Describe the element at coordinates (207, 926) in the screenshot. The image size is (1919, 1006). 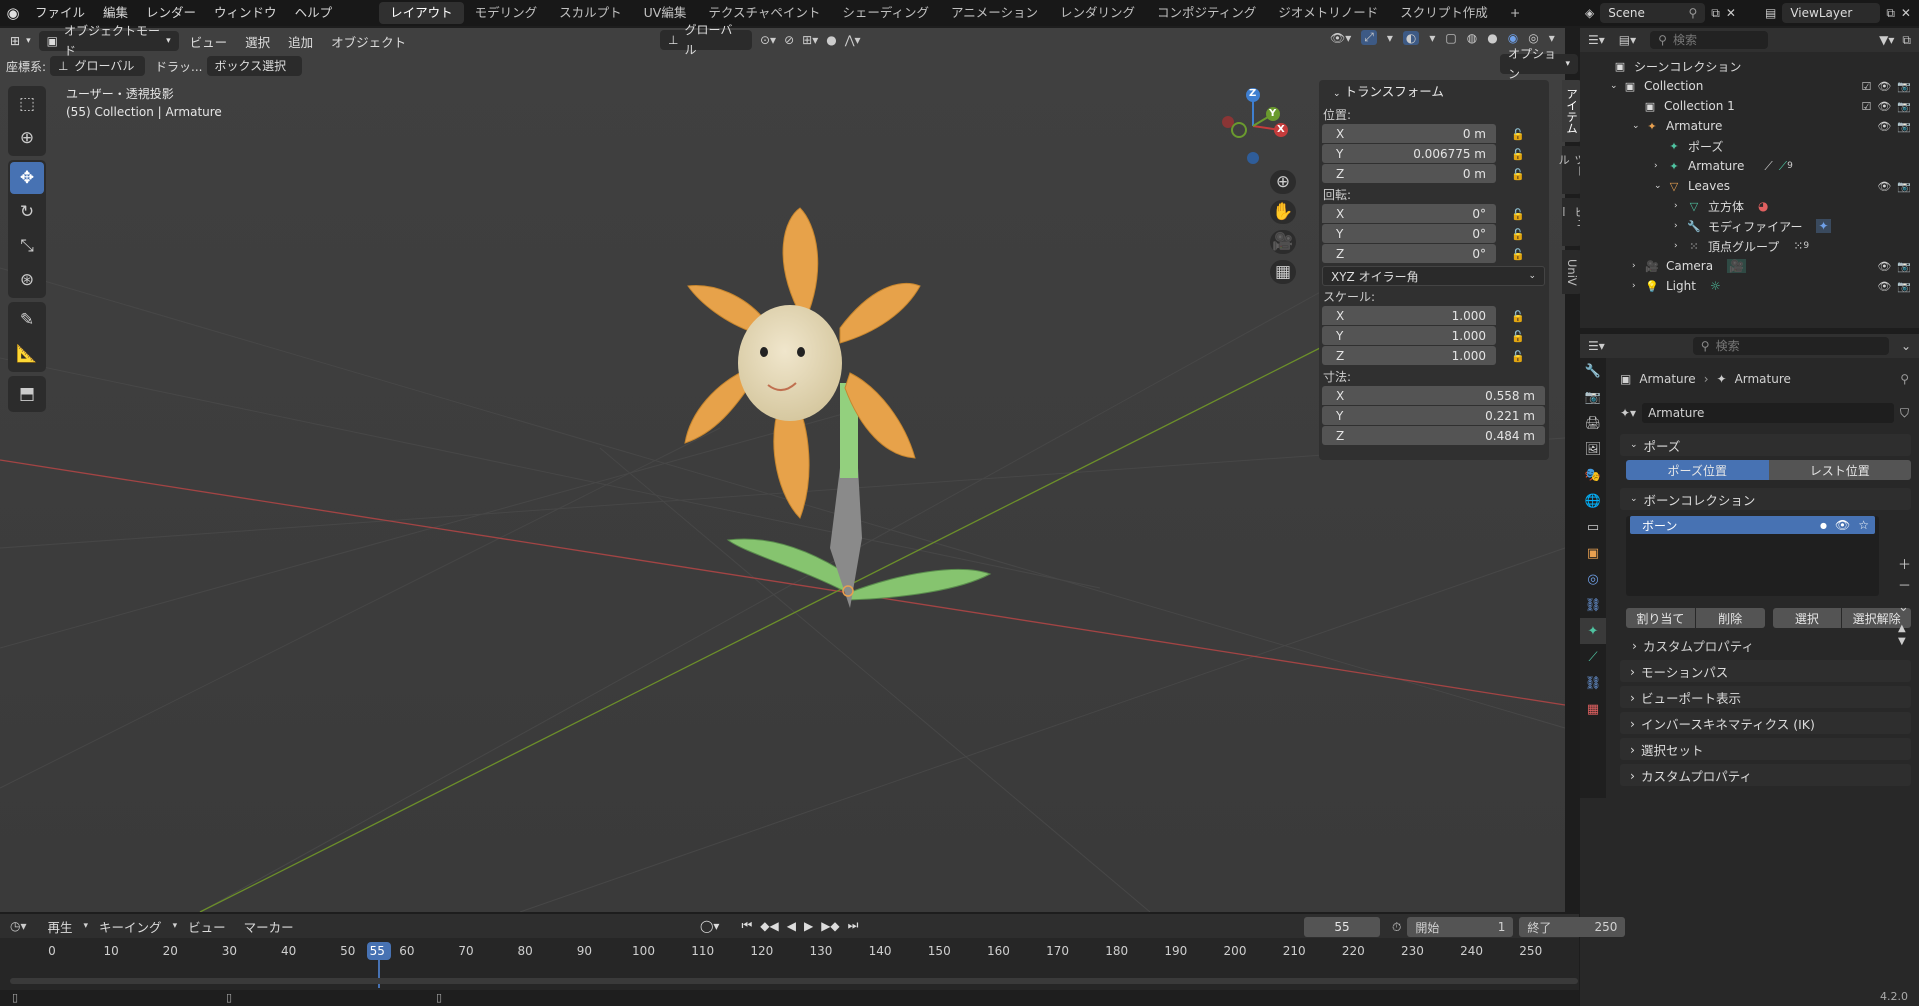
I see `timeline-menu-view: ビュー` at that location.